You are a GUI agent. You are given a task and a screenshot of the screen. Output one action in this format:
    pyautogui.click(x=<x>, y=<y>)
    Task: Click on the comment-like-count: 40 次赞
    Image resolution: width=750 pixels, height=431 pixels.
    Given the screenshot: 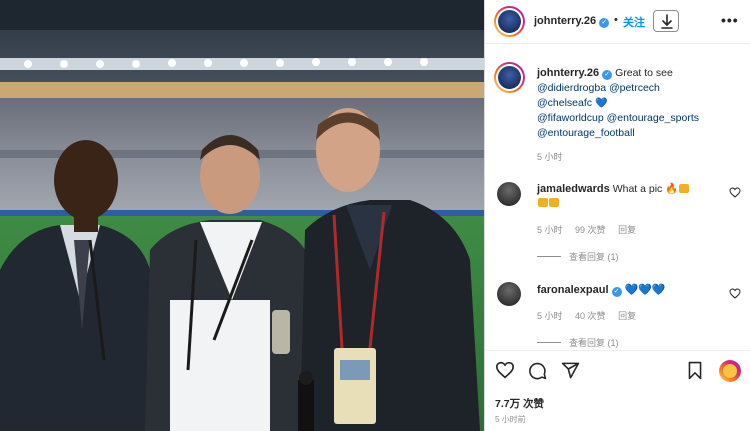 What is the action you would take?
    pyautogui.click(x=590, y=316)
    